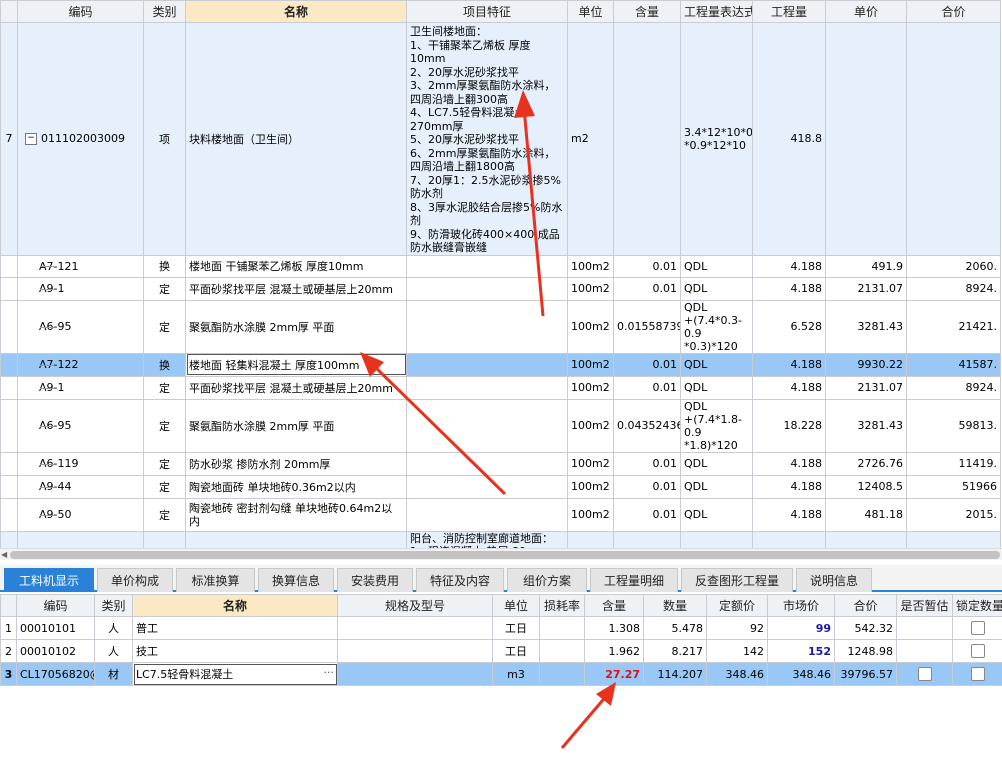 The image size is (1002, 778). What do you see at coordinates (296, 266) in the screenshot?
I see `quota-name: 楼地面 干铺聚苯乙烯板 厚度10mm` at bounding box center [296, 266].